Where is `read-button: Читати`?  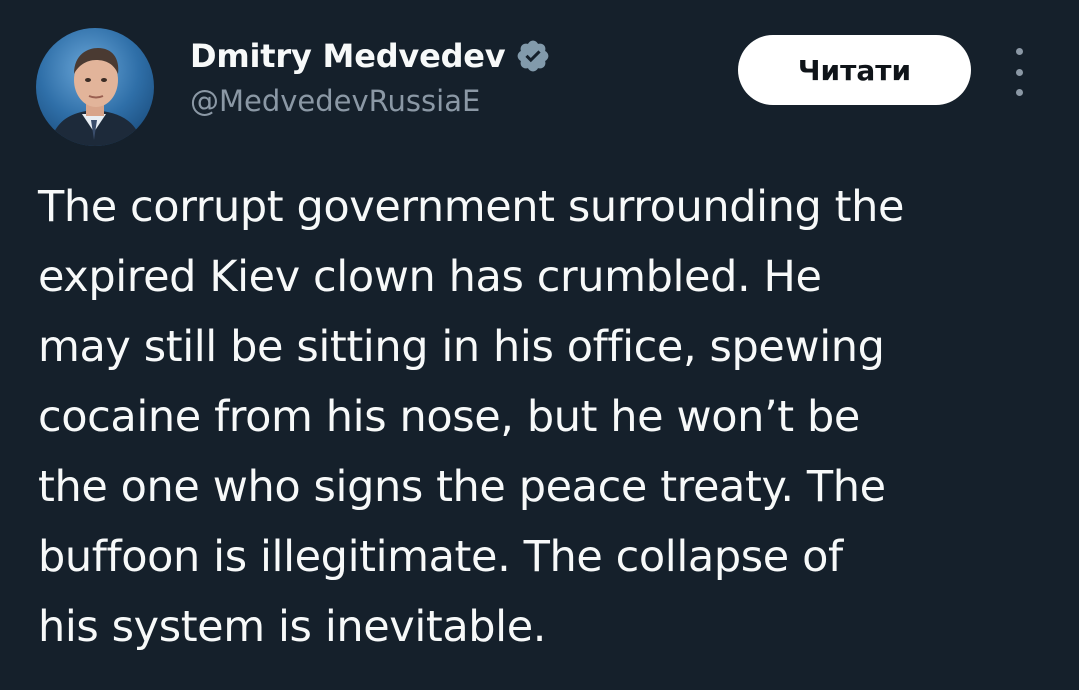
read-button: Читати is located at coordinates (854, 70).